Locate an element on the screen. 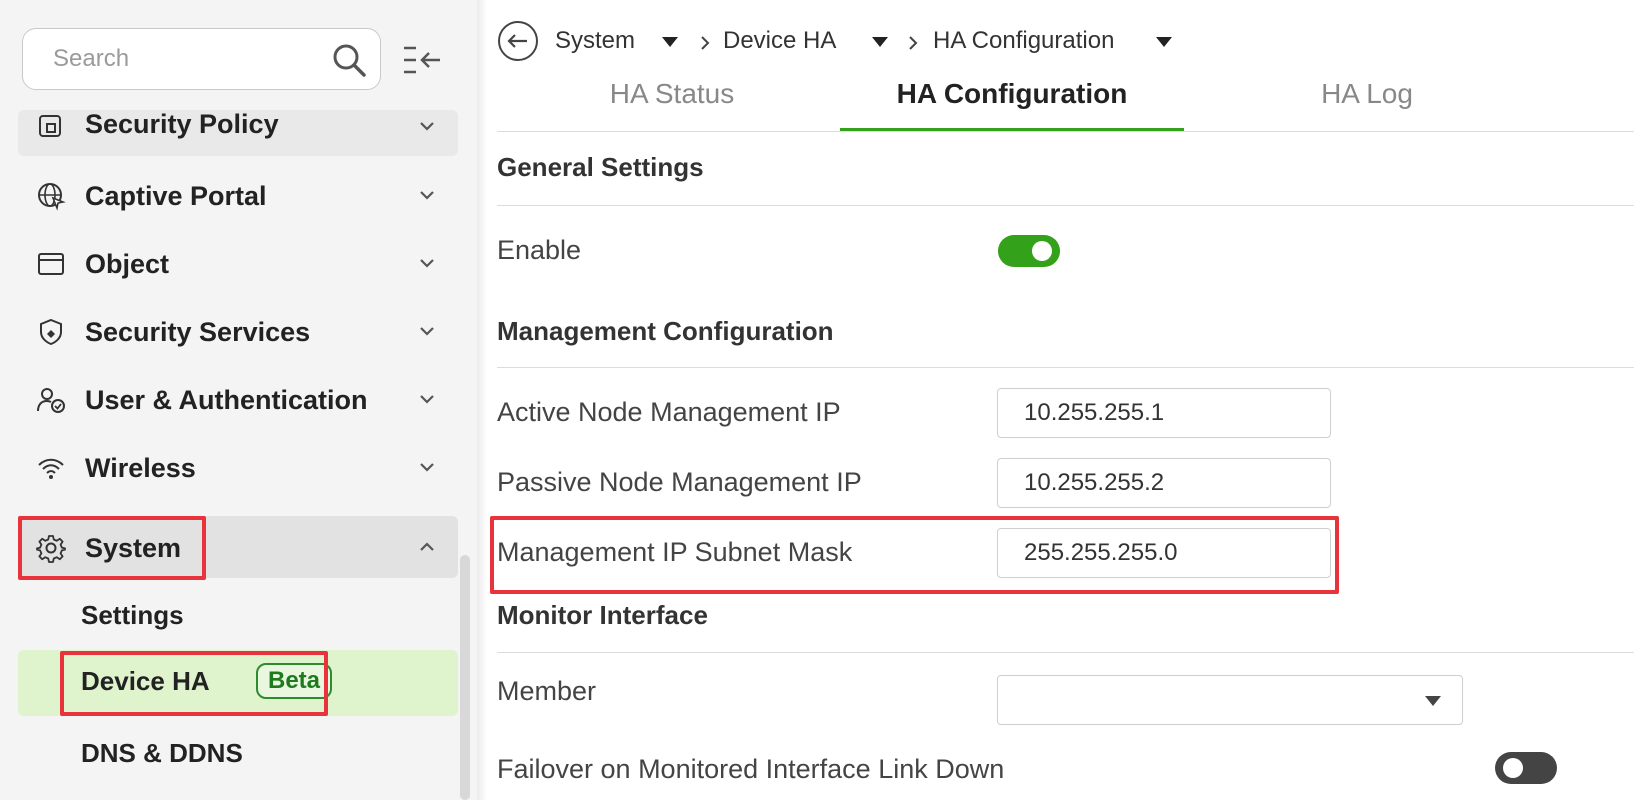 Image resolution: width=1634 pixels, height=800 pixels. sidebar-subitem-label: Settings is located at coordinates (132, 615).